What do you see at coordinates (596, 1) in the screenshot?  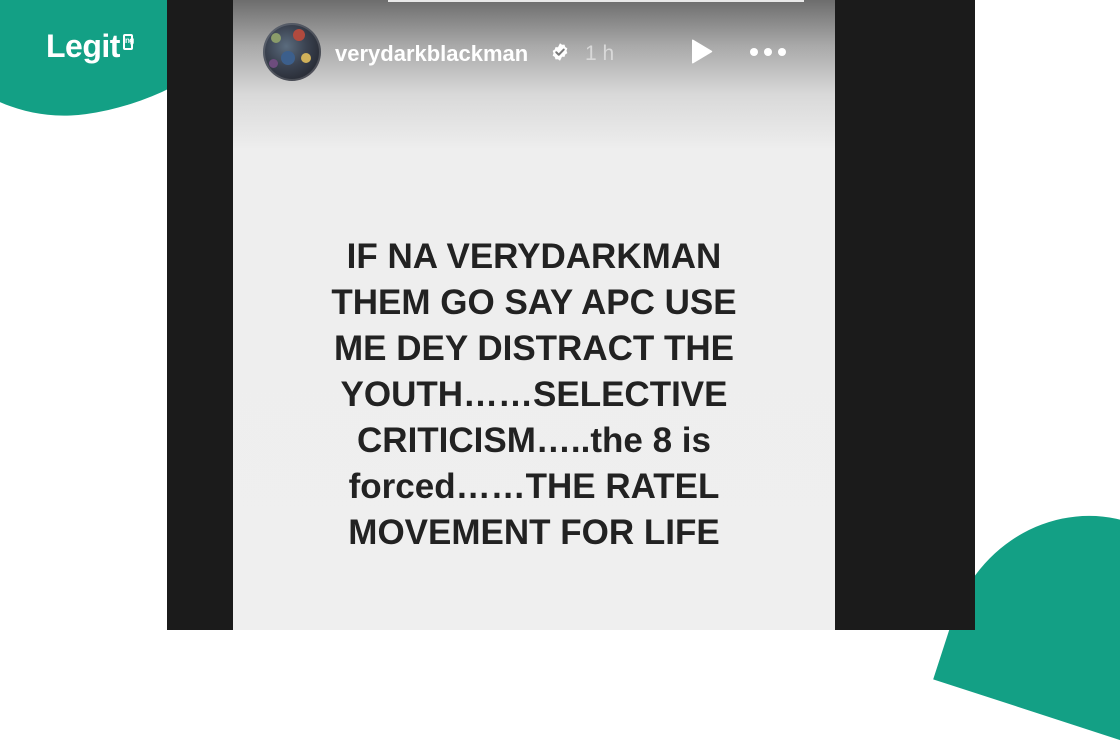 I see `story-progress-bar` at bounding box center [596, 1].